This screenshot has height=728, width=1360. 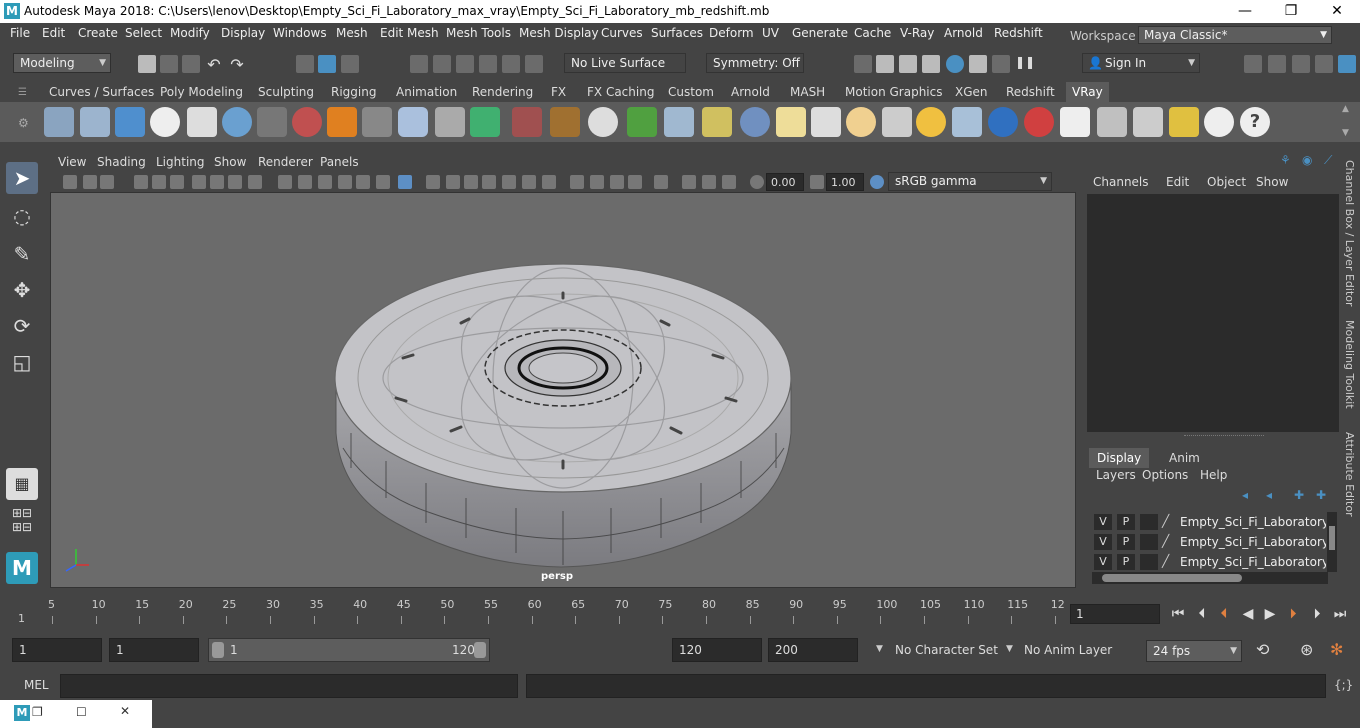 What do you see at coordinates (970, 181) in the screenshot?
I see `color-space-dropdown: sRGB gamma ▼` at bounding box center [970, 181].